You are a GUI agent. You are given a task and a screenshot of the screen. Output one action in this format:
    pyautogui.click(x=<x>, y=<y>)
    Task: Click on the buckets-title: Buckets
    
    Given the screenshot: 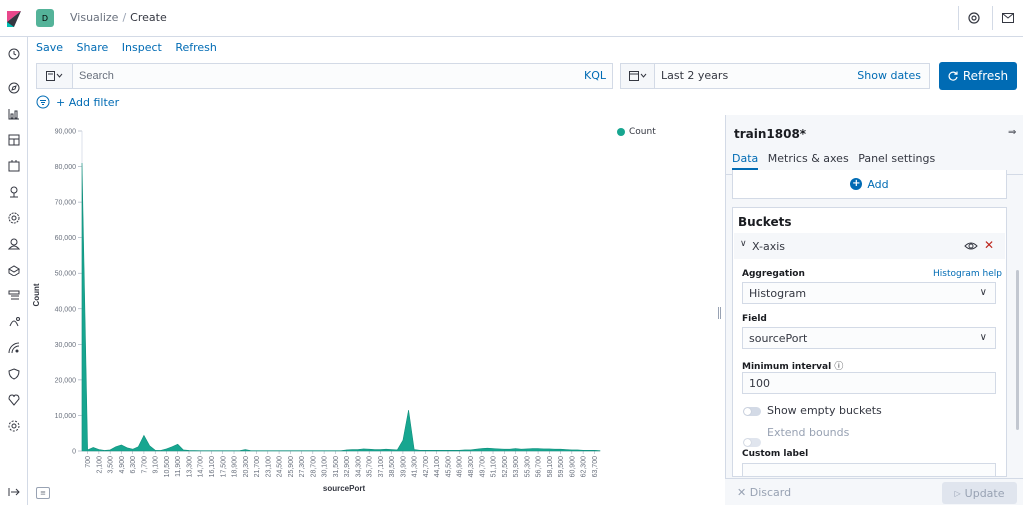 What is the action you would take?
    pyautogui.click(x=765, y=222)
    